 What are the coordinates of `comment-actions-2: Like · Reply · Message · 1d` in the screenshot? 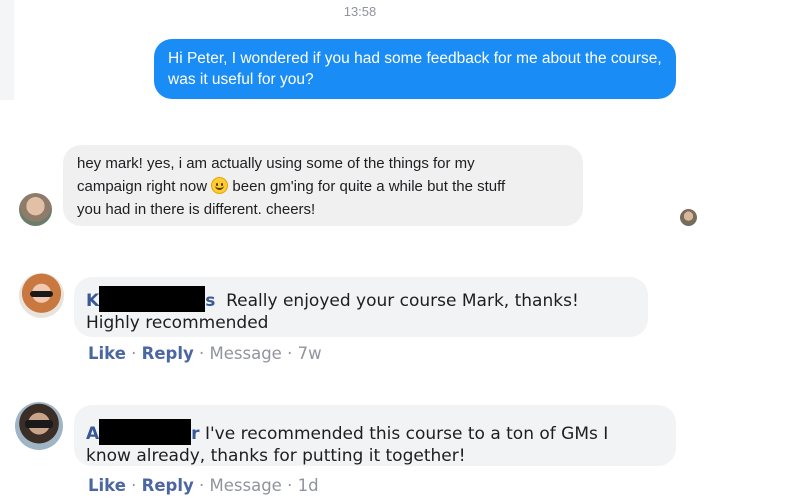 It's located at (203, 485).